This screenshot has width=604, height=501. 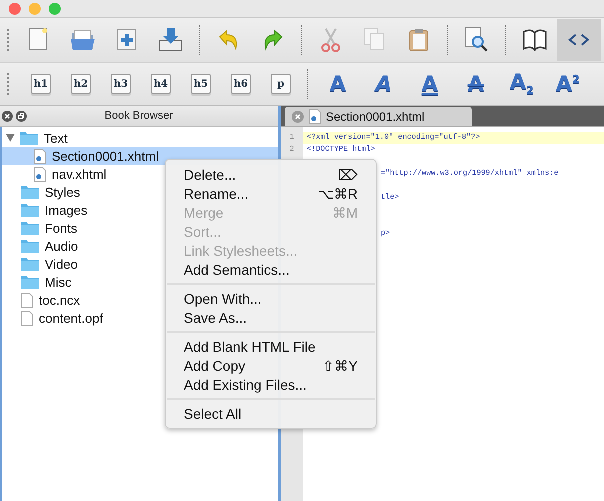 What do you see at coordinates (522, 84) in the screenshot?
I see `subscript-button: A$_{2}$` at bounding box center [522, 84].